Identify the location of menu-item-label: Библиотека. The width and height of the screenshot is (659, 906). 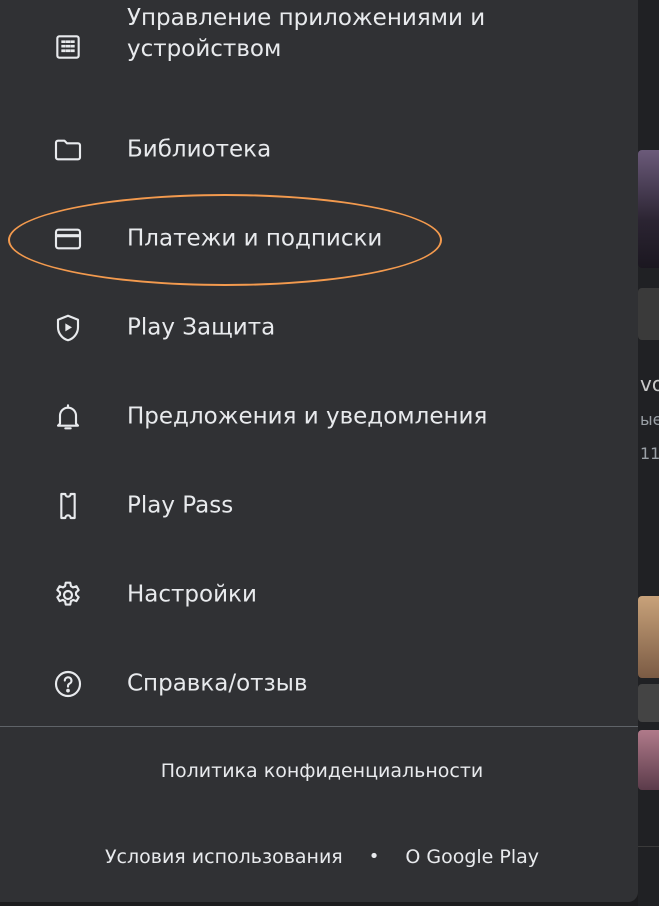
(199, 149).